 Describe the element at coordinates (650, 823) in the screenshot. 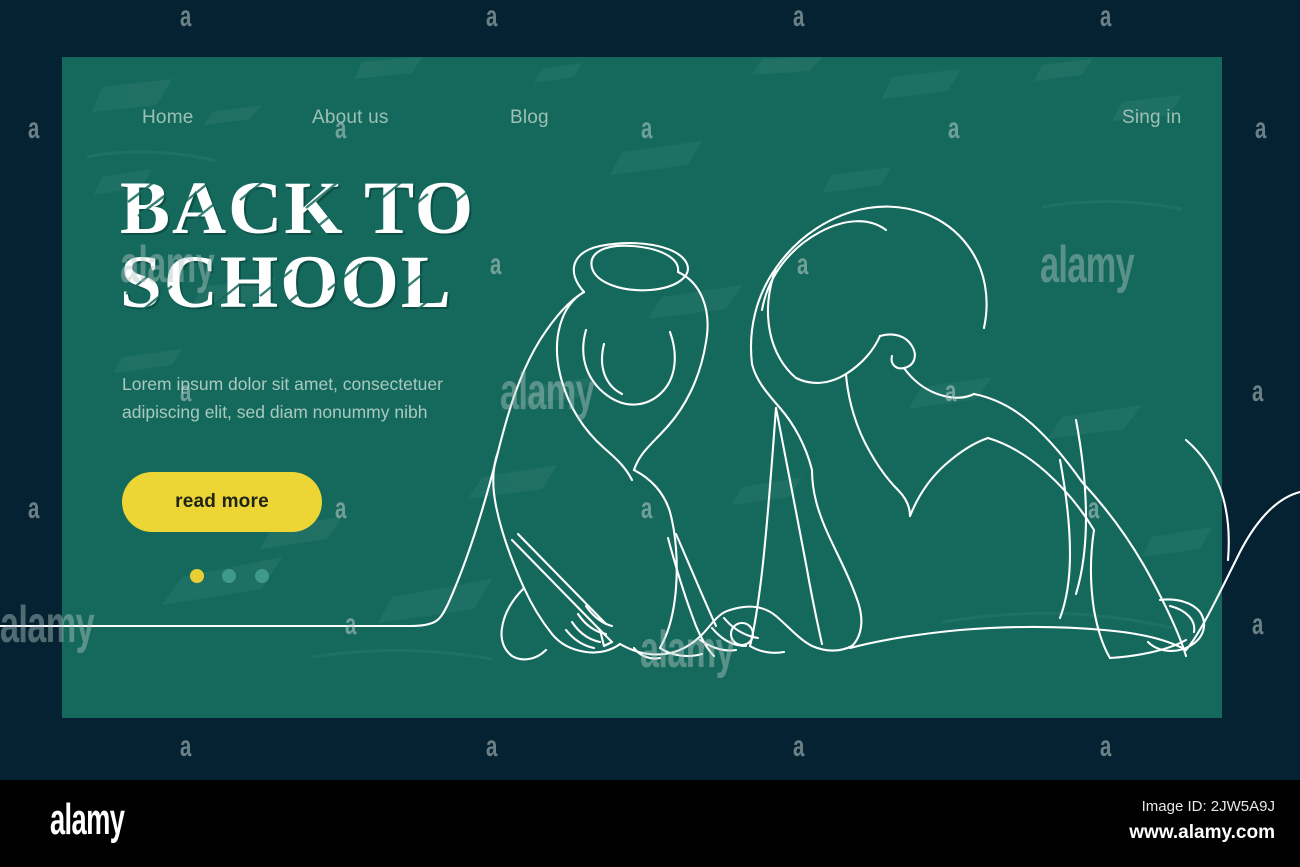

I see `alamy-footer-bar: alamy Image ID: 2JW5A9J www.alamy.com` at that location.